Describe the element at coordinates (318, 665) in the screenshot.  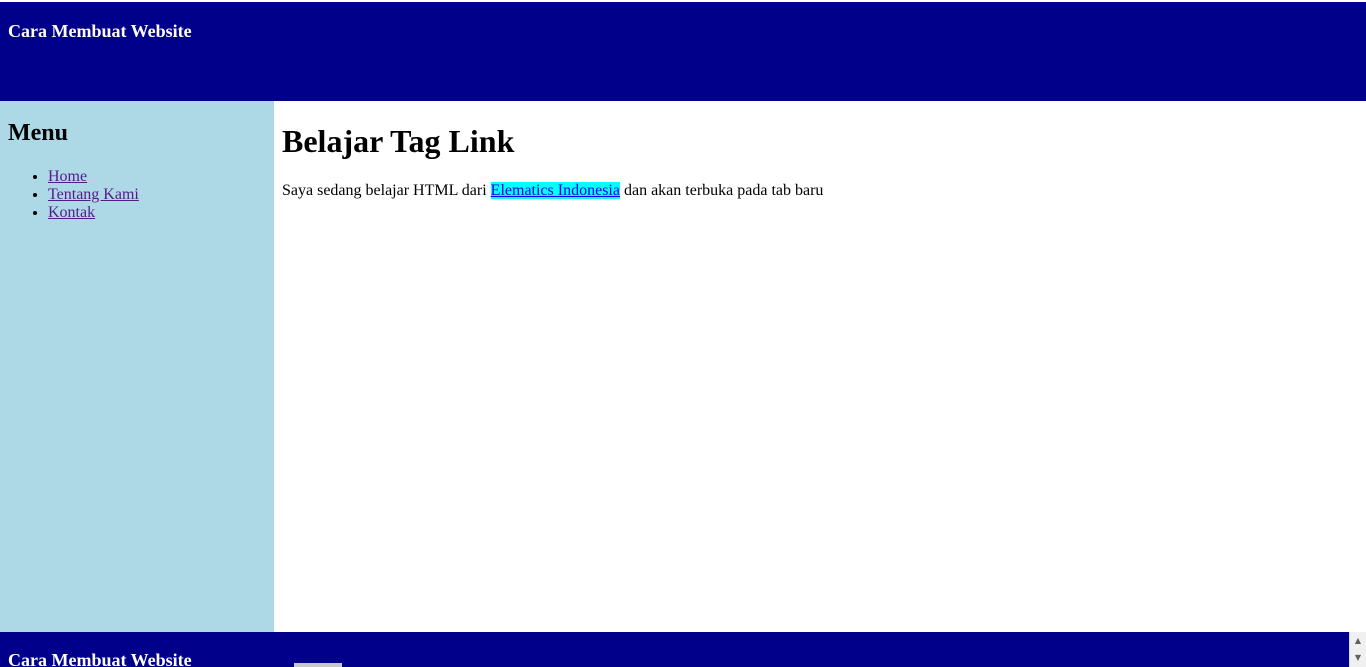
I see `horizontal-scrollbar-thumb` at that location.